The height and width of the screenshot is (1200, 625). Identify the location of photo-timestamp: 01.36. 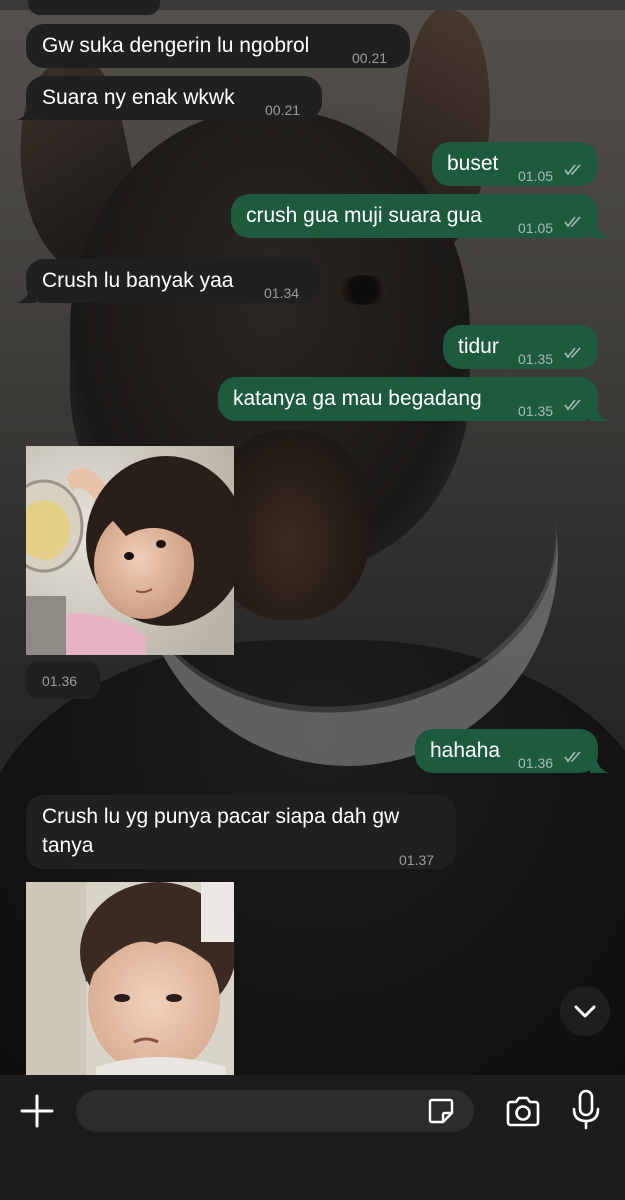
(63, 680).